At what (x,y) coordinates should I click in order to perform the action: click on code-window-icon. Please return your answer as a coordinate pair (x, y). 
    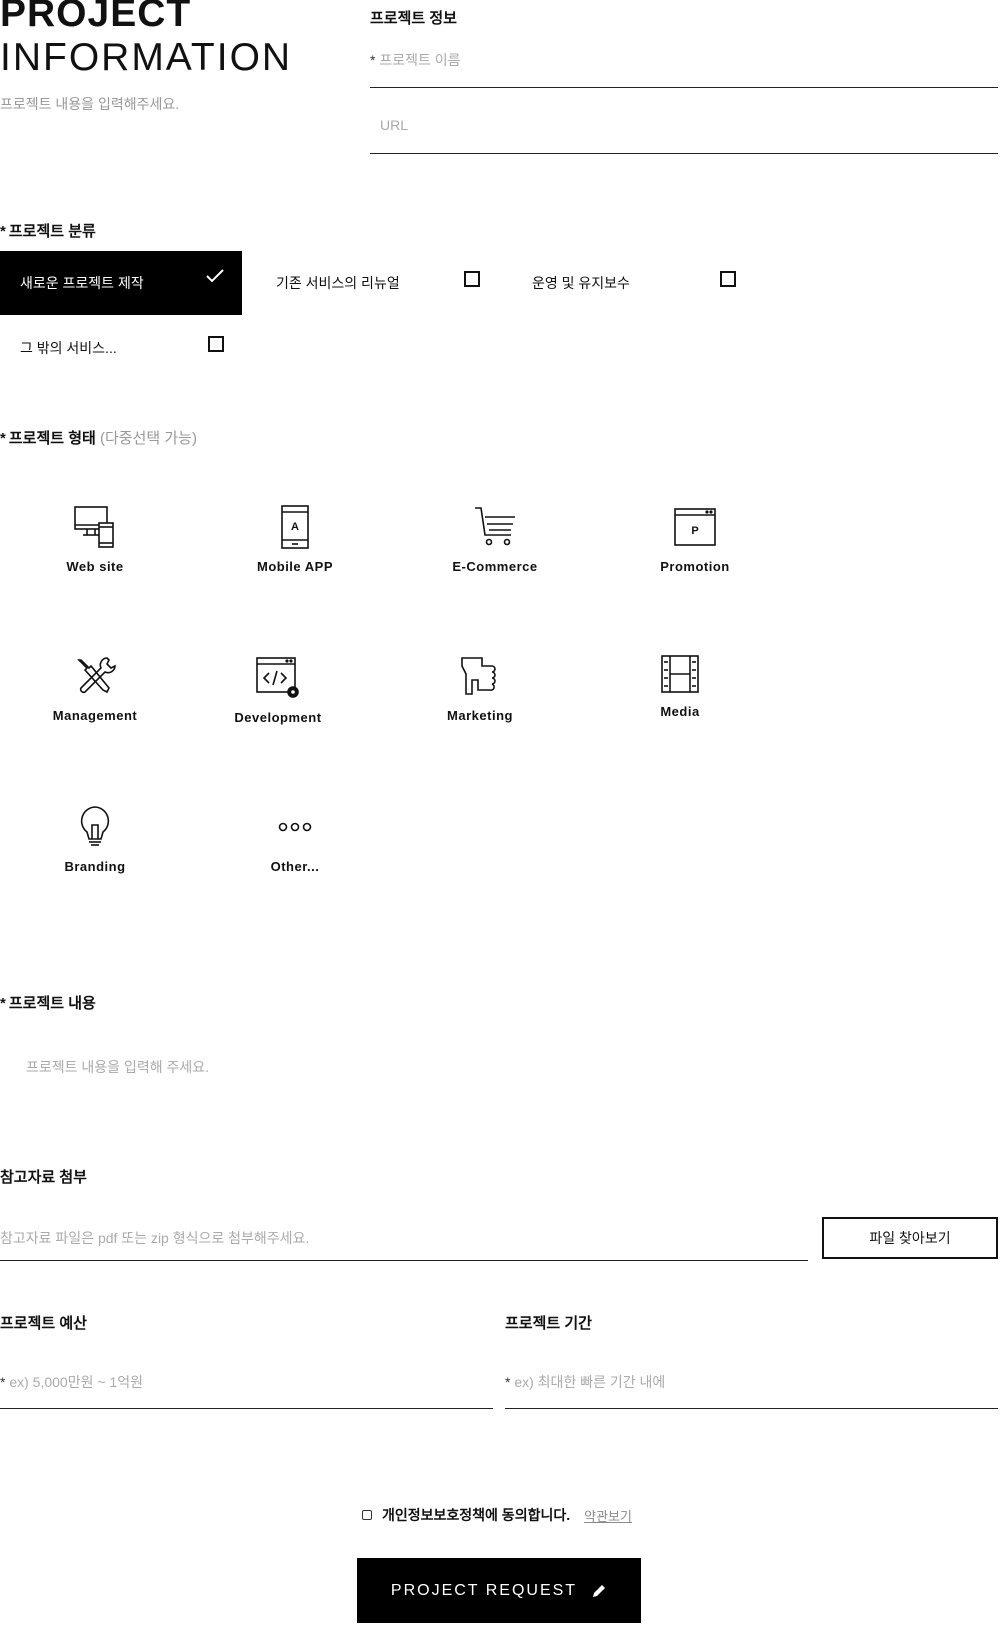
    Looking at the image, I should click on (278, 677).